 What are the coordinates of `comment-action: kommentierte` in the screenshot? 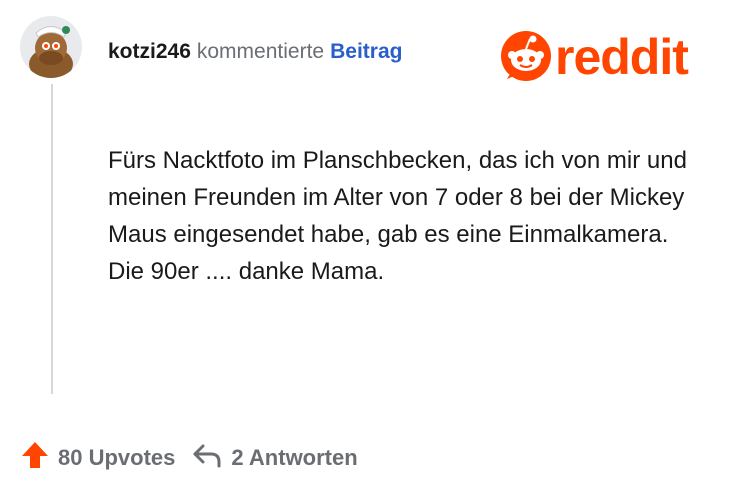 It's located at (260, 51).